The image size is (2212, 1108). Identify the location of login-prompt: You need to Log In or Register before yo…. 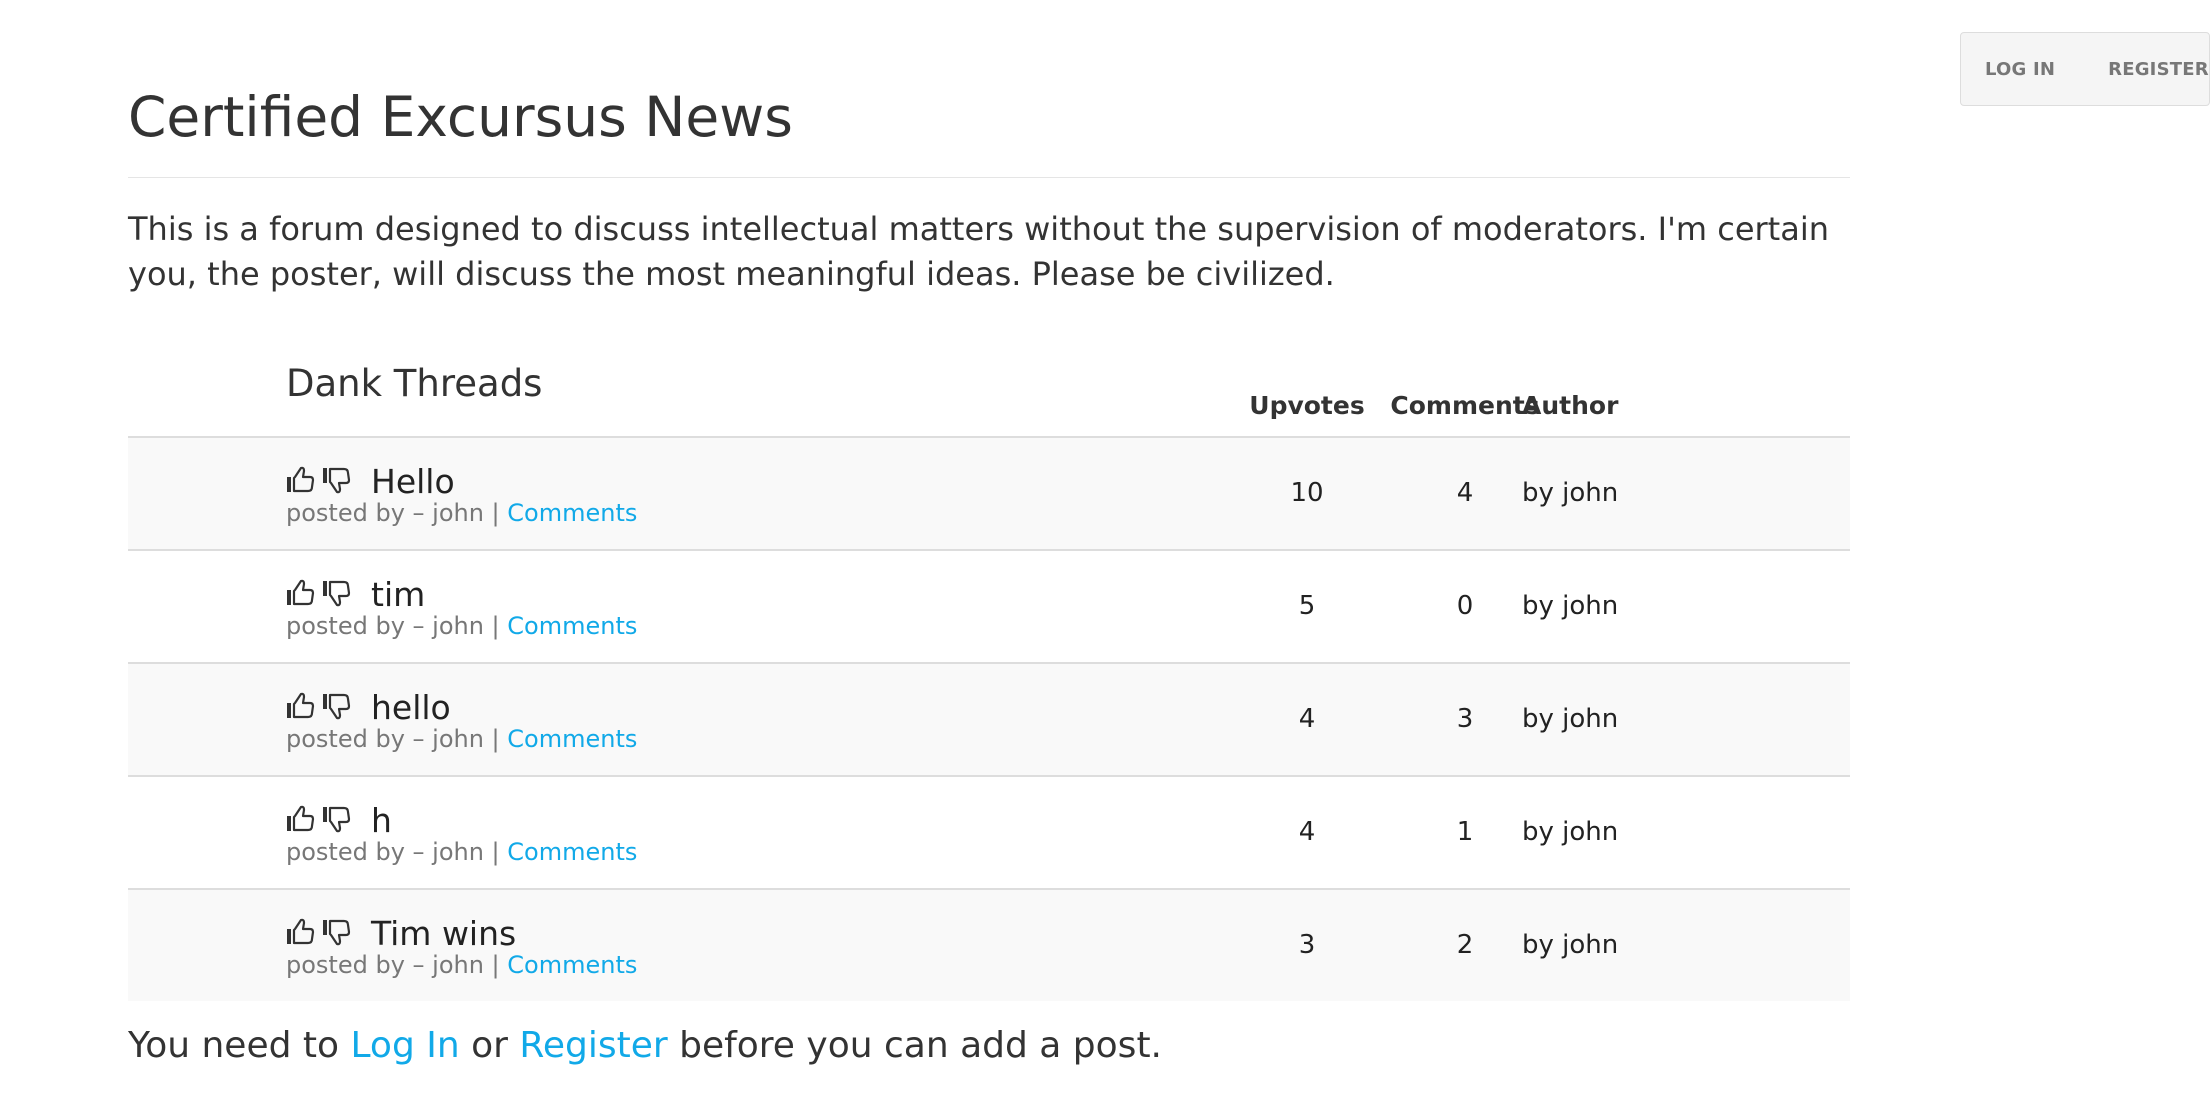
(645, 1046).